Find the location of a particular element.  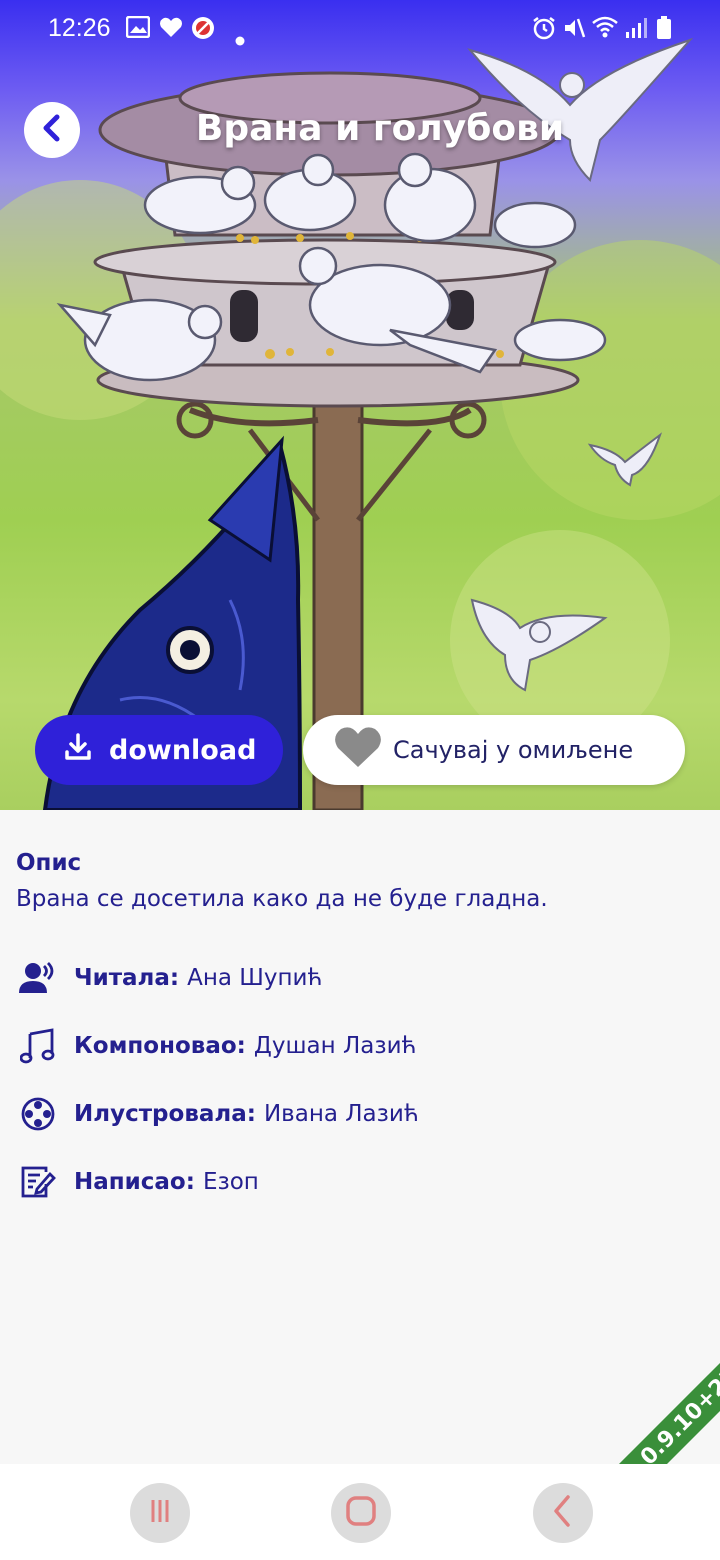

home-icon is located at coordinates (361, 1513).